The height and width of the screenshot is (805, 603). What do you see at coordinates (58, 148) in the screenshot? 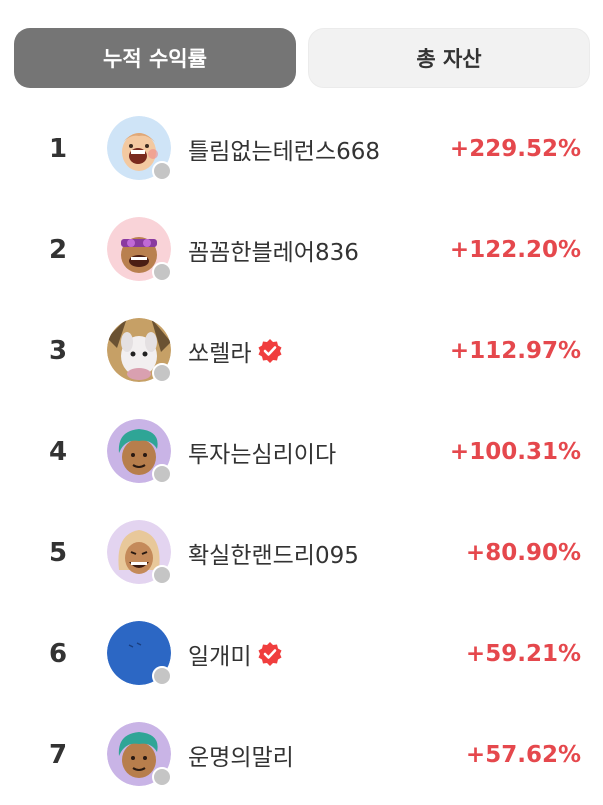
I see `rank-number: 1` at bounding box center [58, 148].